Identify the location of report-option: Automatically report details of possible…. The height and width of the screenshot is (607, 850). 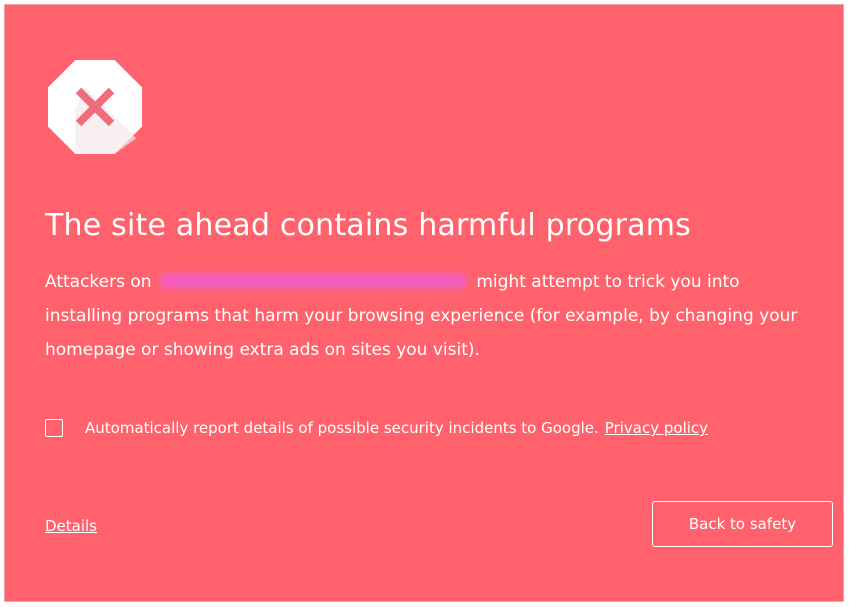
(376, 428).